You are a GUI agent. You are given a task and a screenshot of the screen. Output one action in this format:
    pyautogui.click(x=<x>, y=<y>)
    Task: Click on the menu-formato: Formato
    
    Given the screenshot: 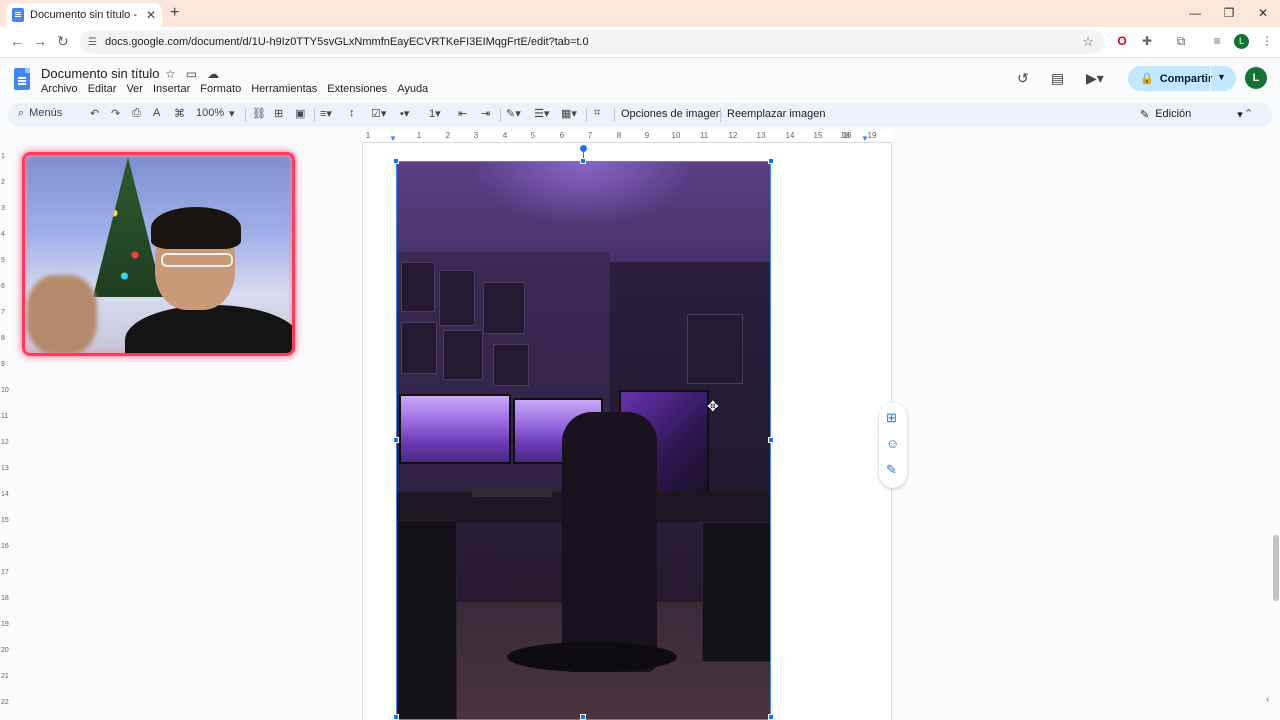 What is the action you would take?
    pyautogui.click(x=223, y=89)
    